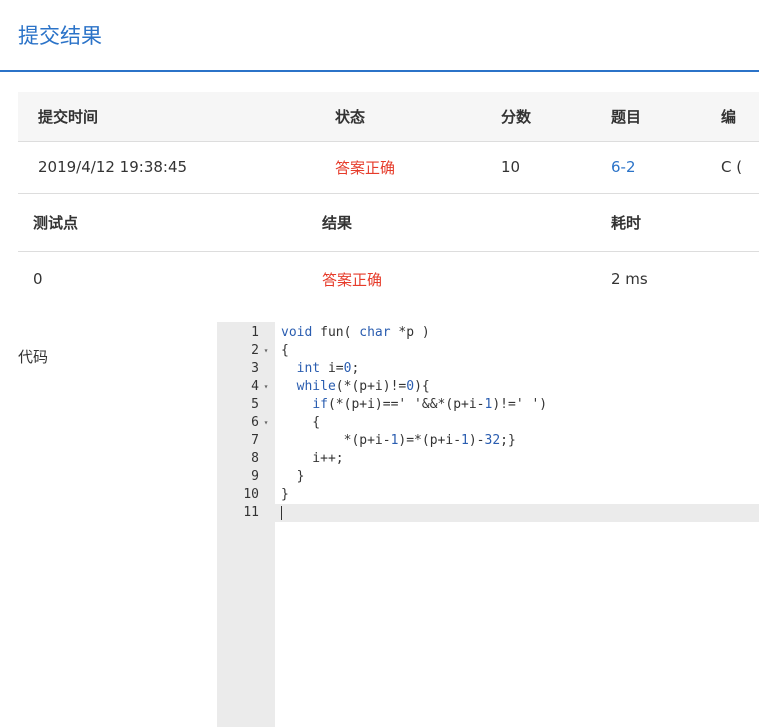 The image size is (759, 727). Describe the element at coordinates (388, 279) in the screenshot. I see `table-row: 0 答案正确 2 ms` at that location.